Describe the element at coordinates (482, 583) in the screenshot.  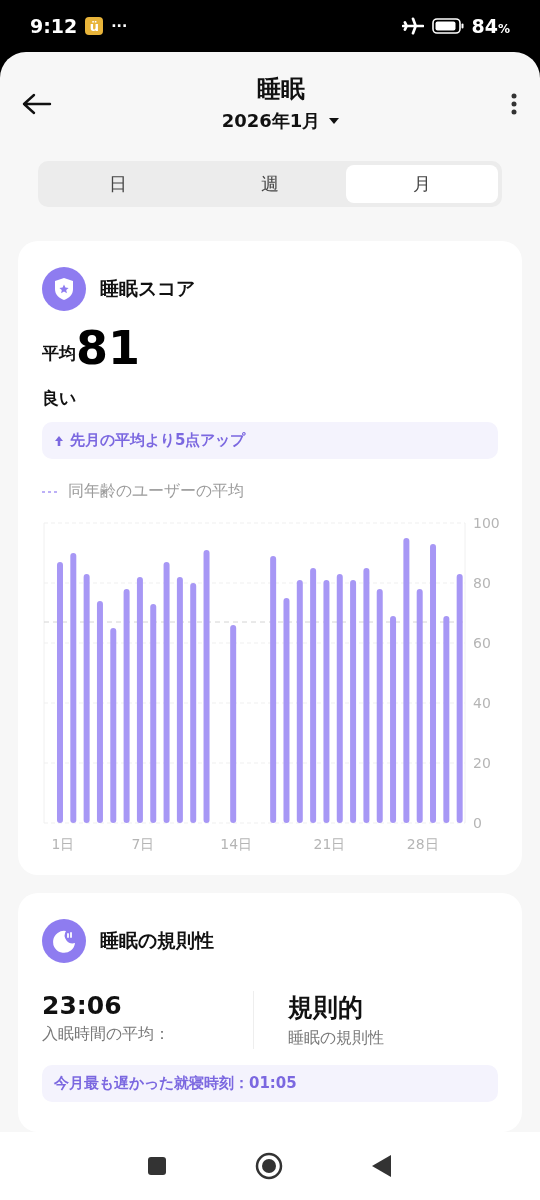
I see `axis-label: 80` at that location.